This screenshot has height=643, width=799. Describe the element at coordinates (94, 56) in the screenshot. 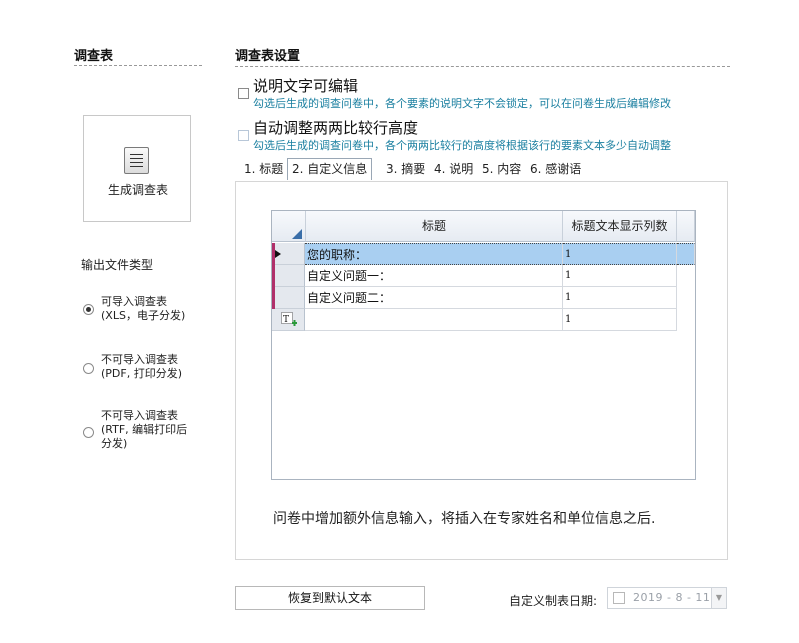

I see `left-panel-title: 调查表` at that location.